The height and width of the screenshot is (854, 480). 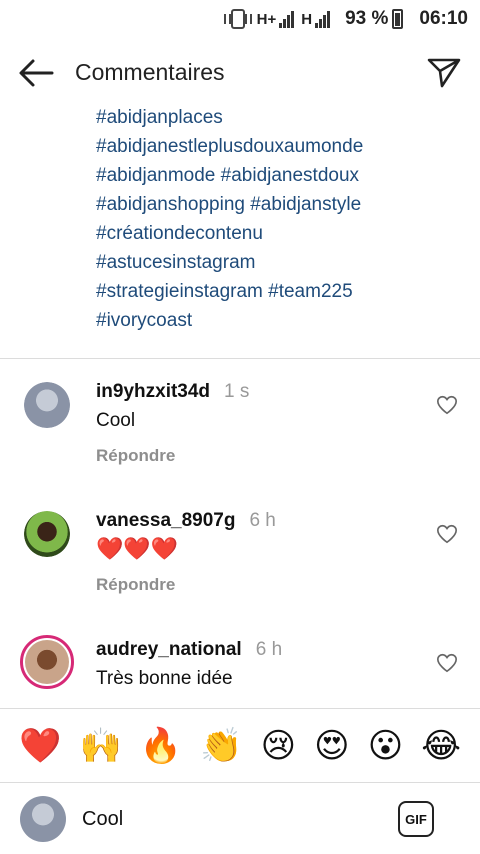 I want to click on comment-input-bar: GIF, so click(x=240, y=818).